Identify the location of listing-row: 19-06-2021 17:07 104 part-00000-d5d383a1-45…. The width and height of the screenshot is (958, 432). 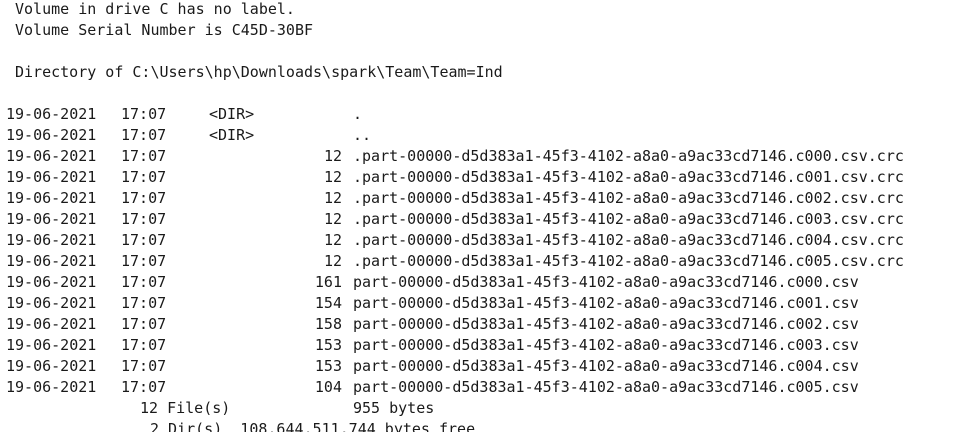
(479, 387).